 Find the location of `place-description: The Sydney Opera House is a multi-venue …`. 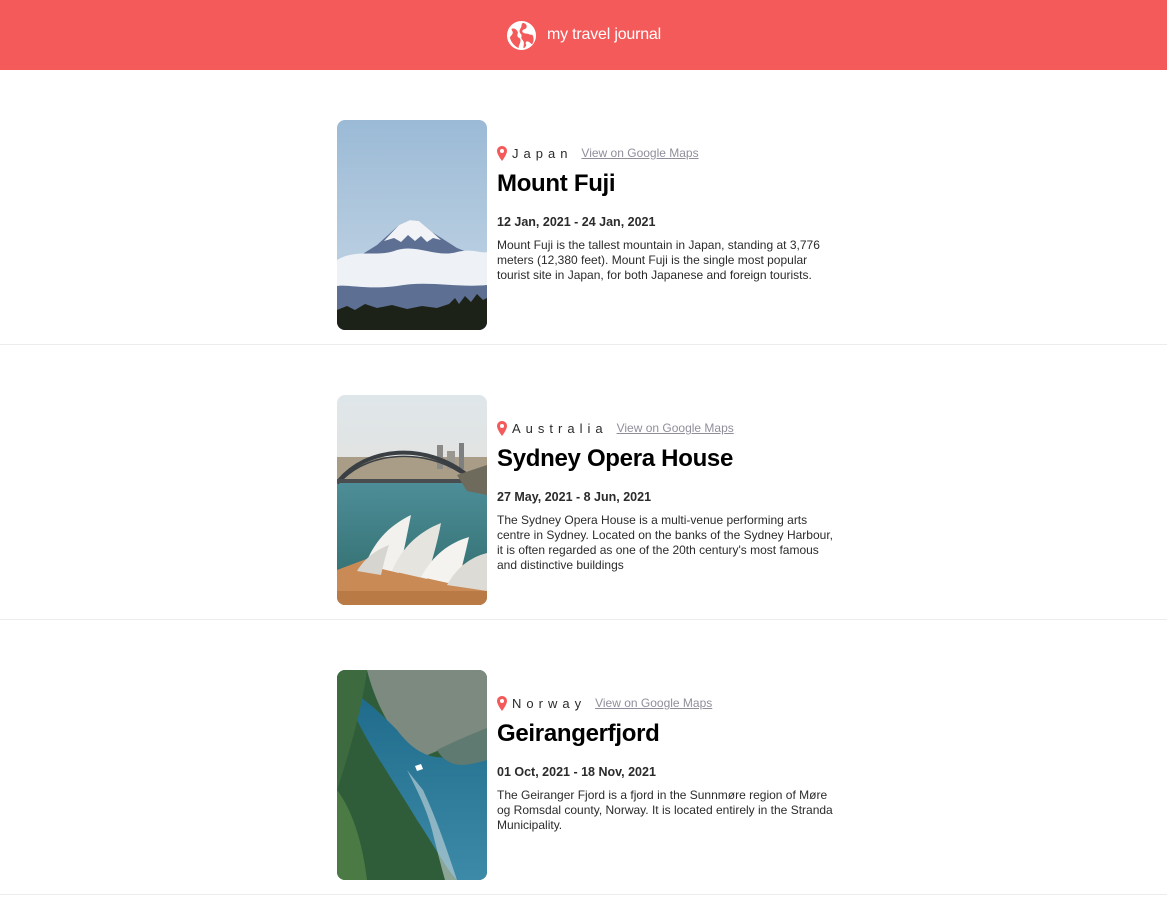

place-description: The Sydney Opera House is a multi-venue … is located at coordinates (665, 542).